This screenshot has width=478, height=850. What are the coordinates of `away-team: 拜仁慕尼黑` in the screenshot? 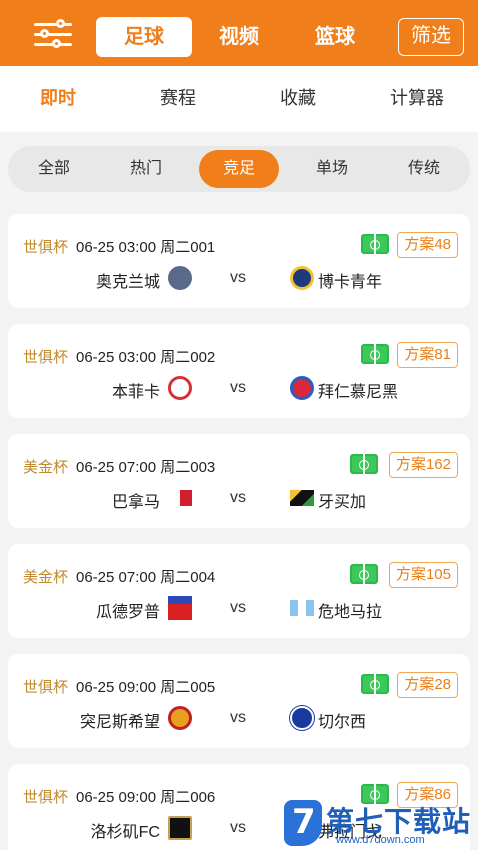 It's located at (358, 392).